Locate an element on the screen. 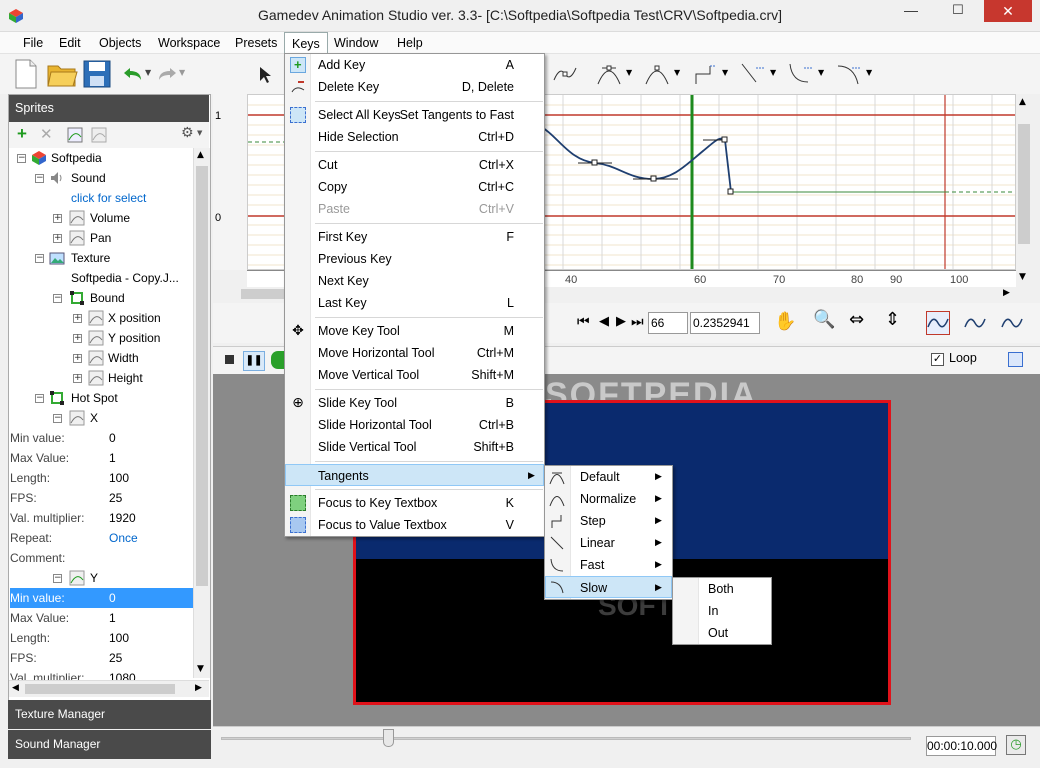 The image size is (1040, 768). tangent-broken-icon is located at coordinates (565, 74).